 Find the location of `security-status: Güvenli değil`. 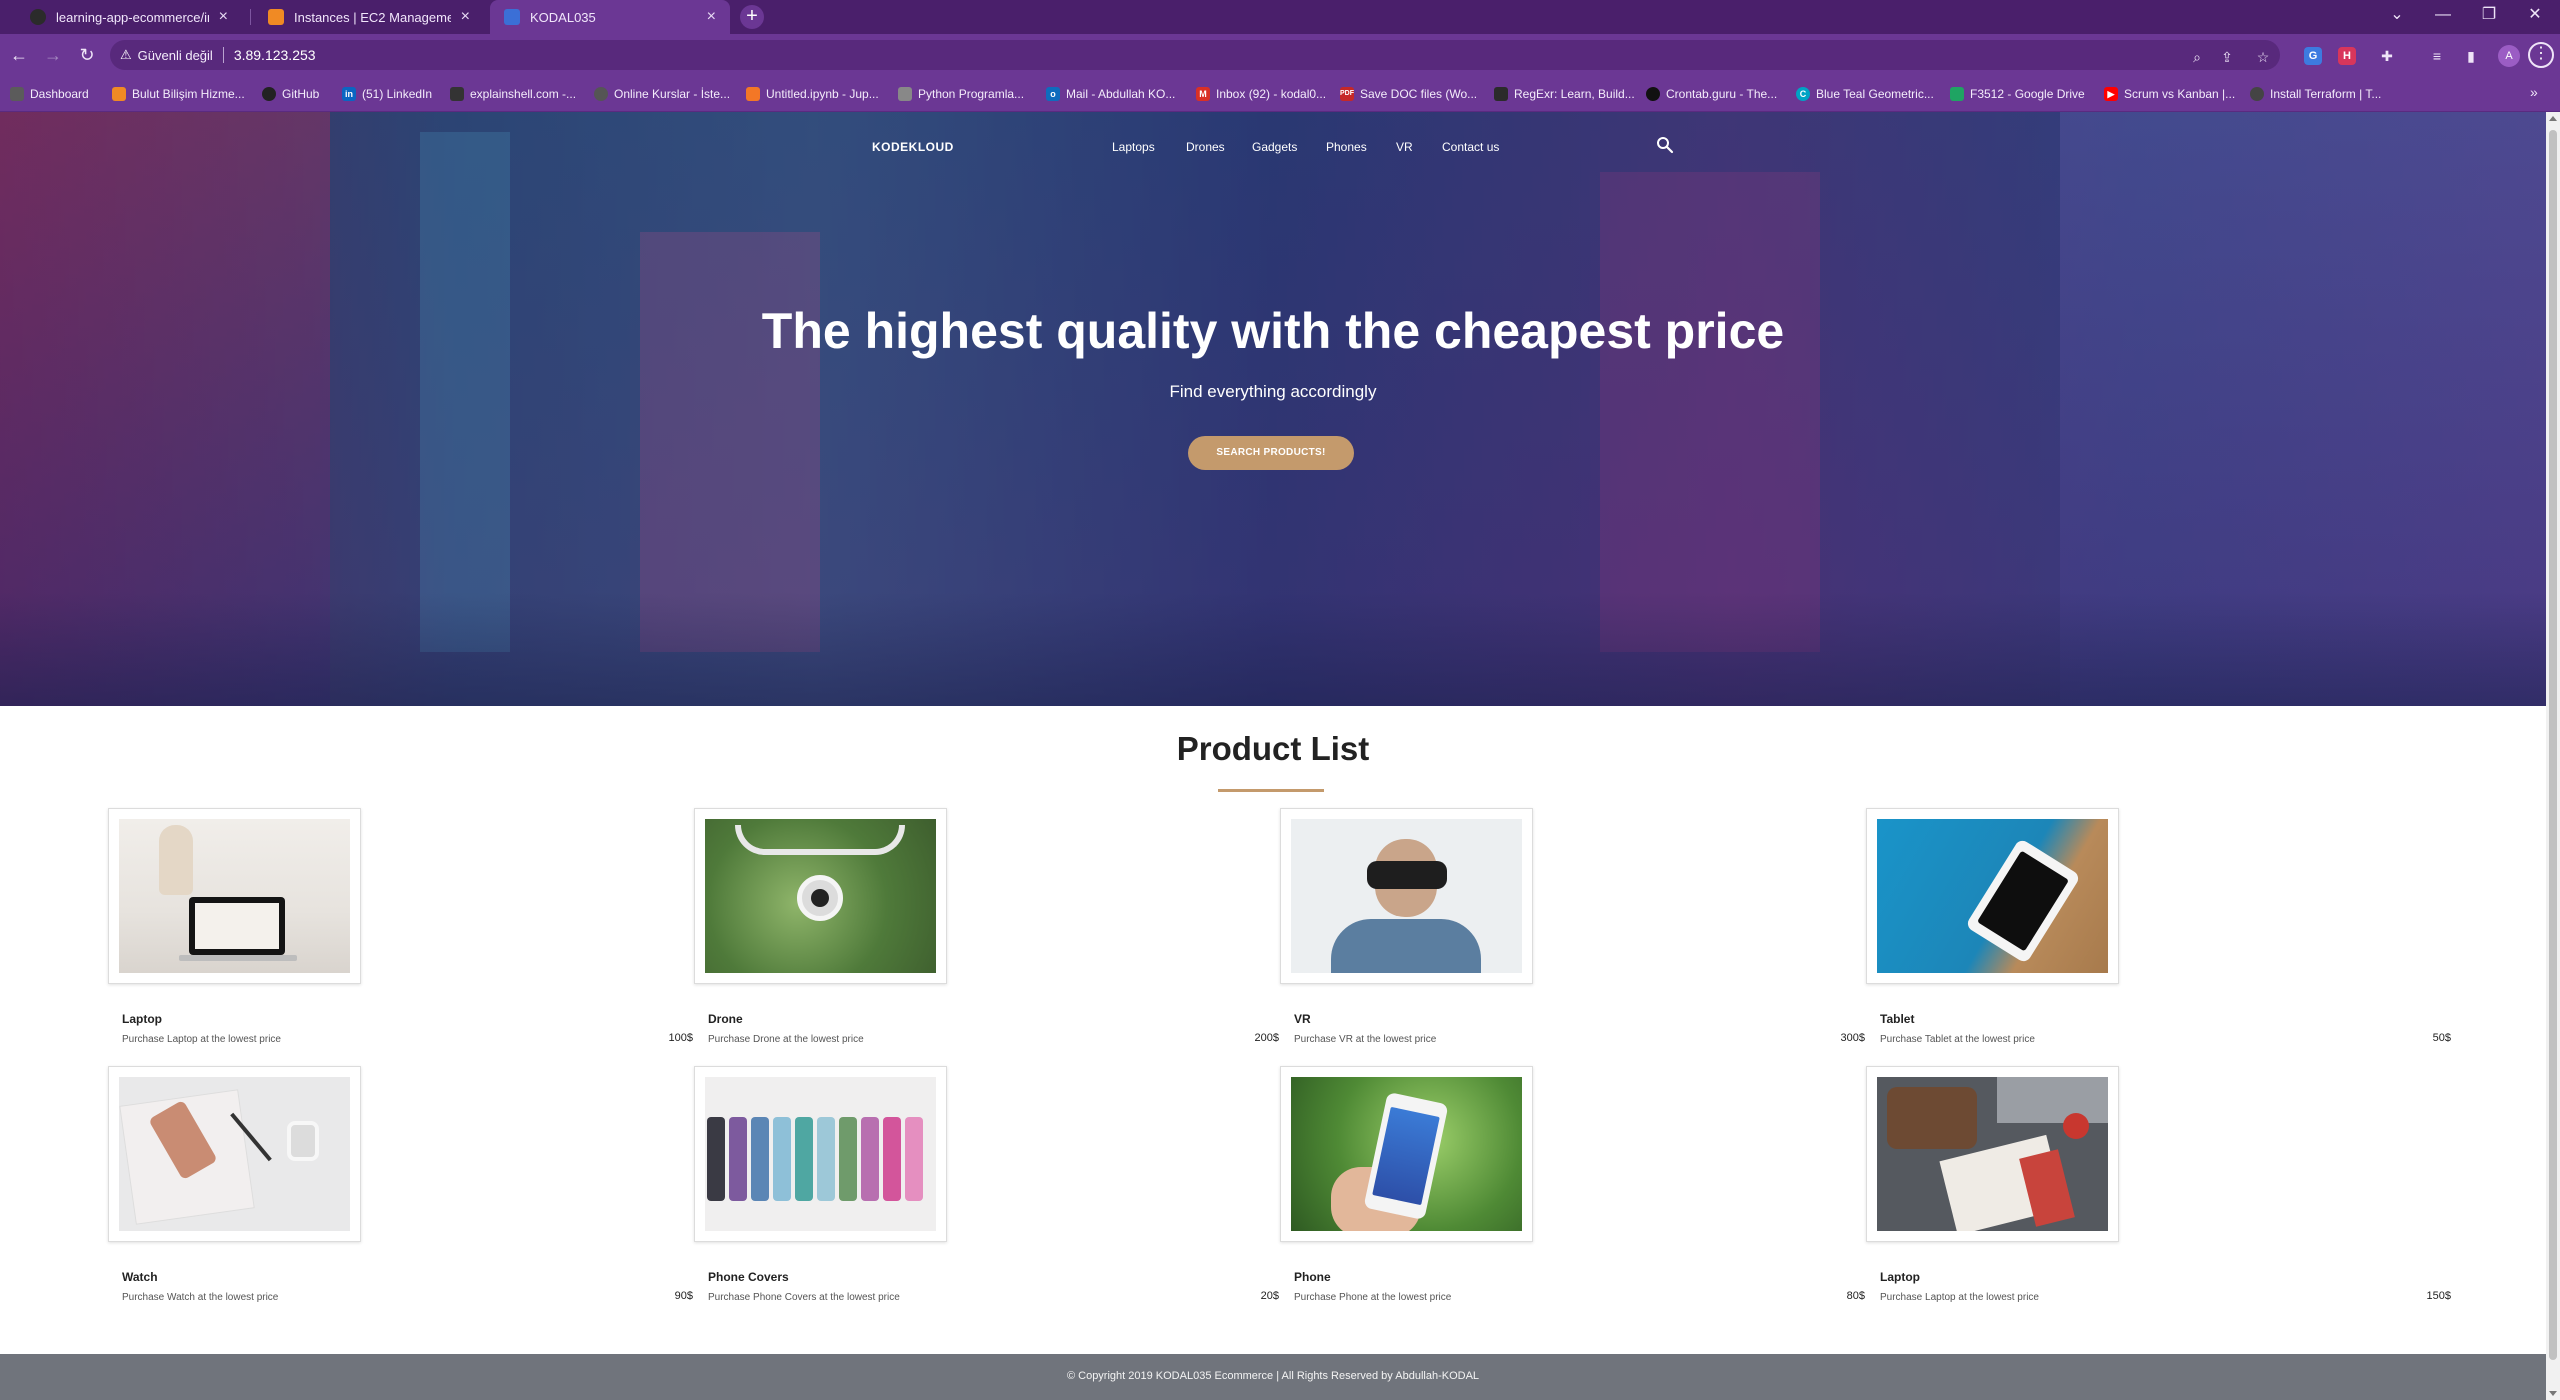

security-status: Güvenli değil is located at coordinates (175, 55).